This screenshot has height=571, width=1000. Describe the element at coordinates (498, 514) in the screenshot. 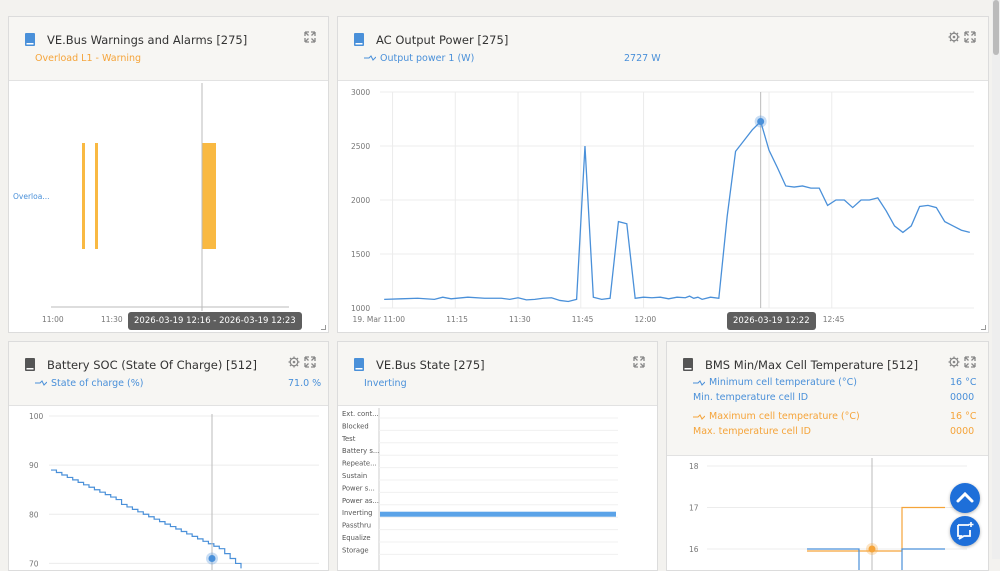

I see `state-bar` at that location.